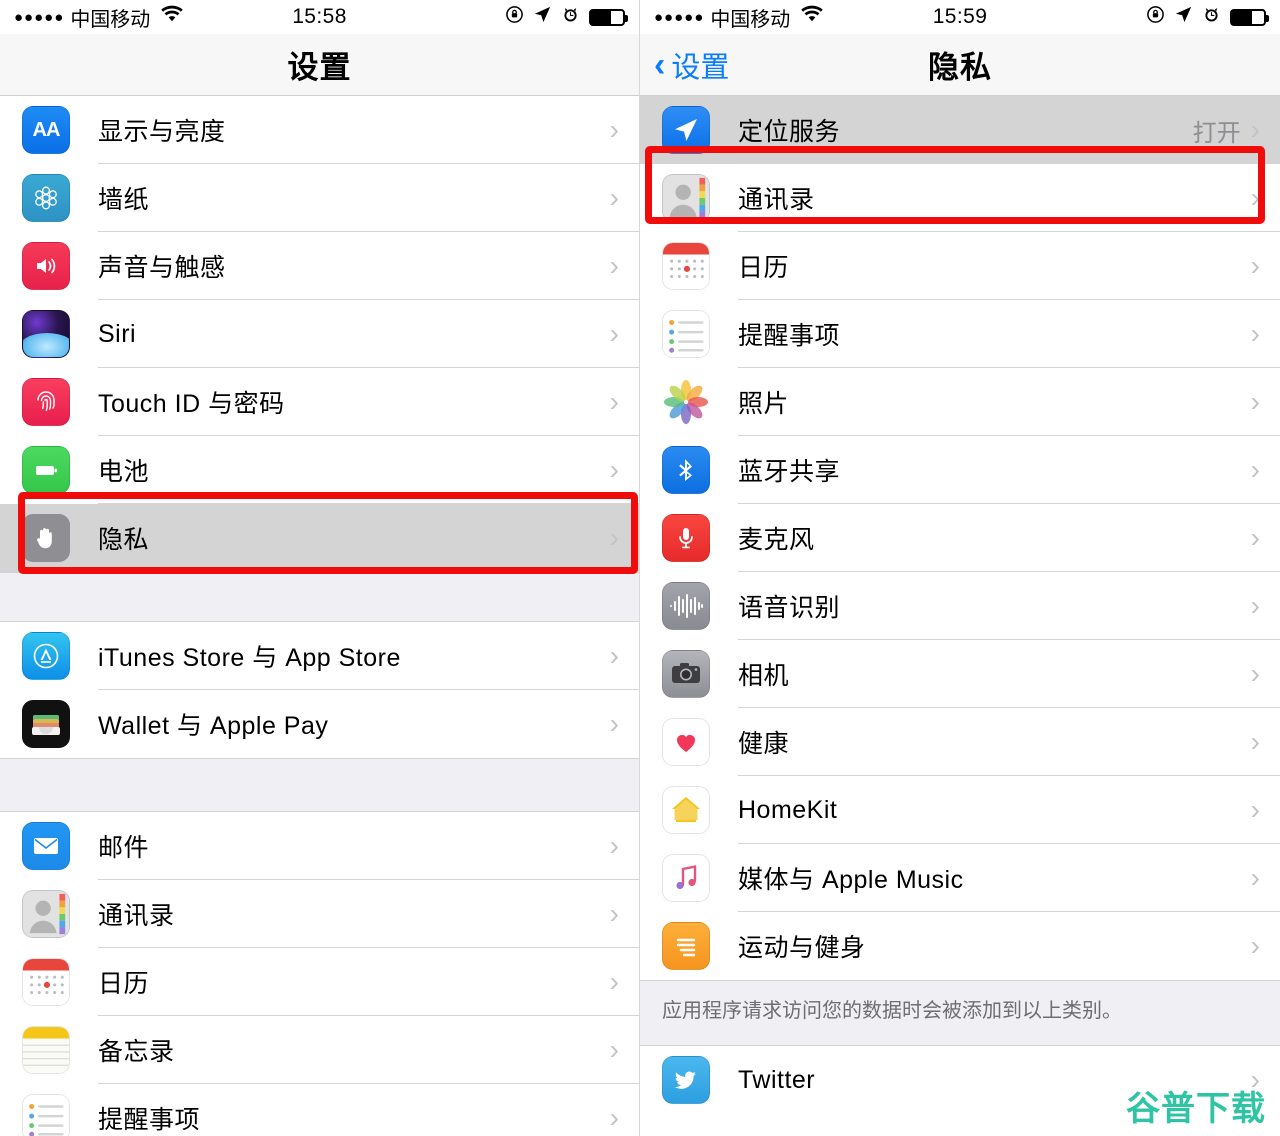 This screenshot has width=1280, height=1136. Describe the element at coordinates (319, 1110) in the screenshot. I see `settings-row-reminders: 提醒事项 ›` at that location.